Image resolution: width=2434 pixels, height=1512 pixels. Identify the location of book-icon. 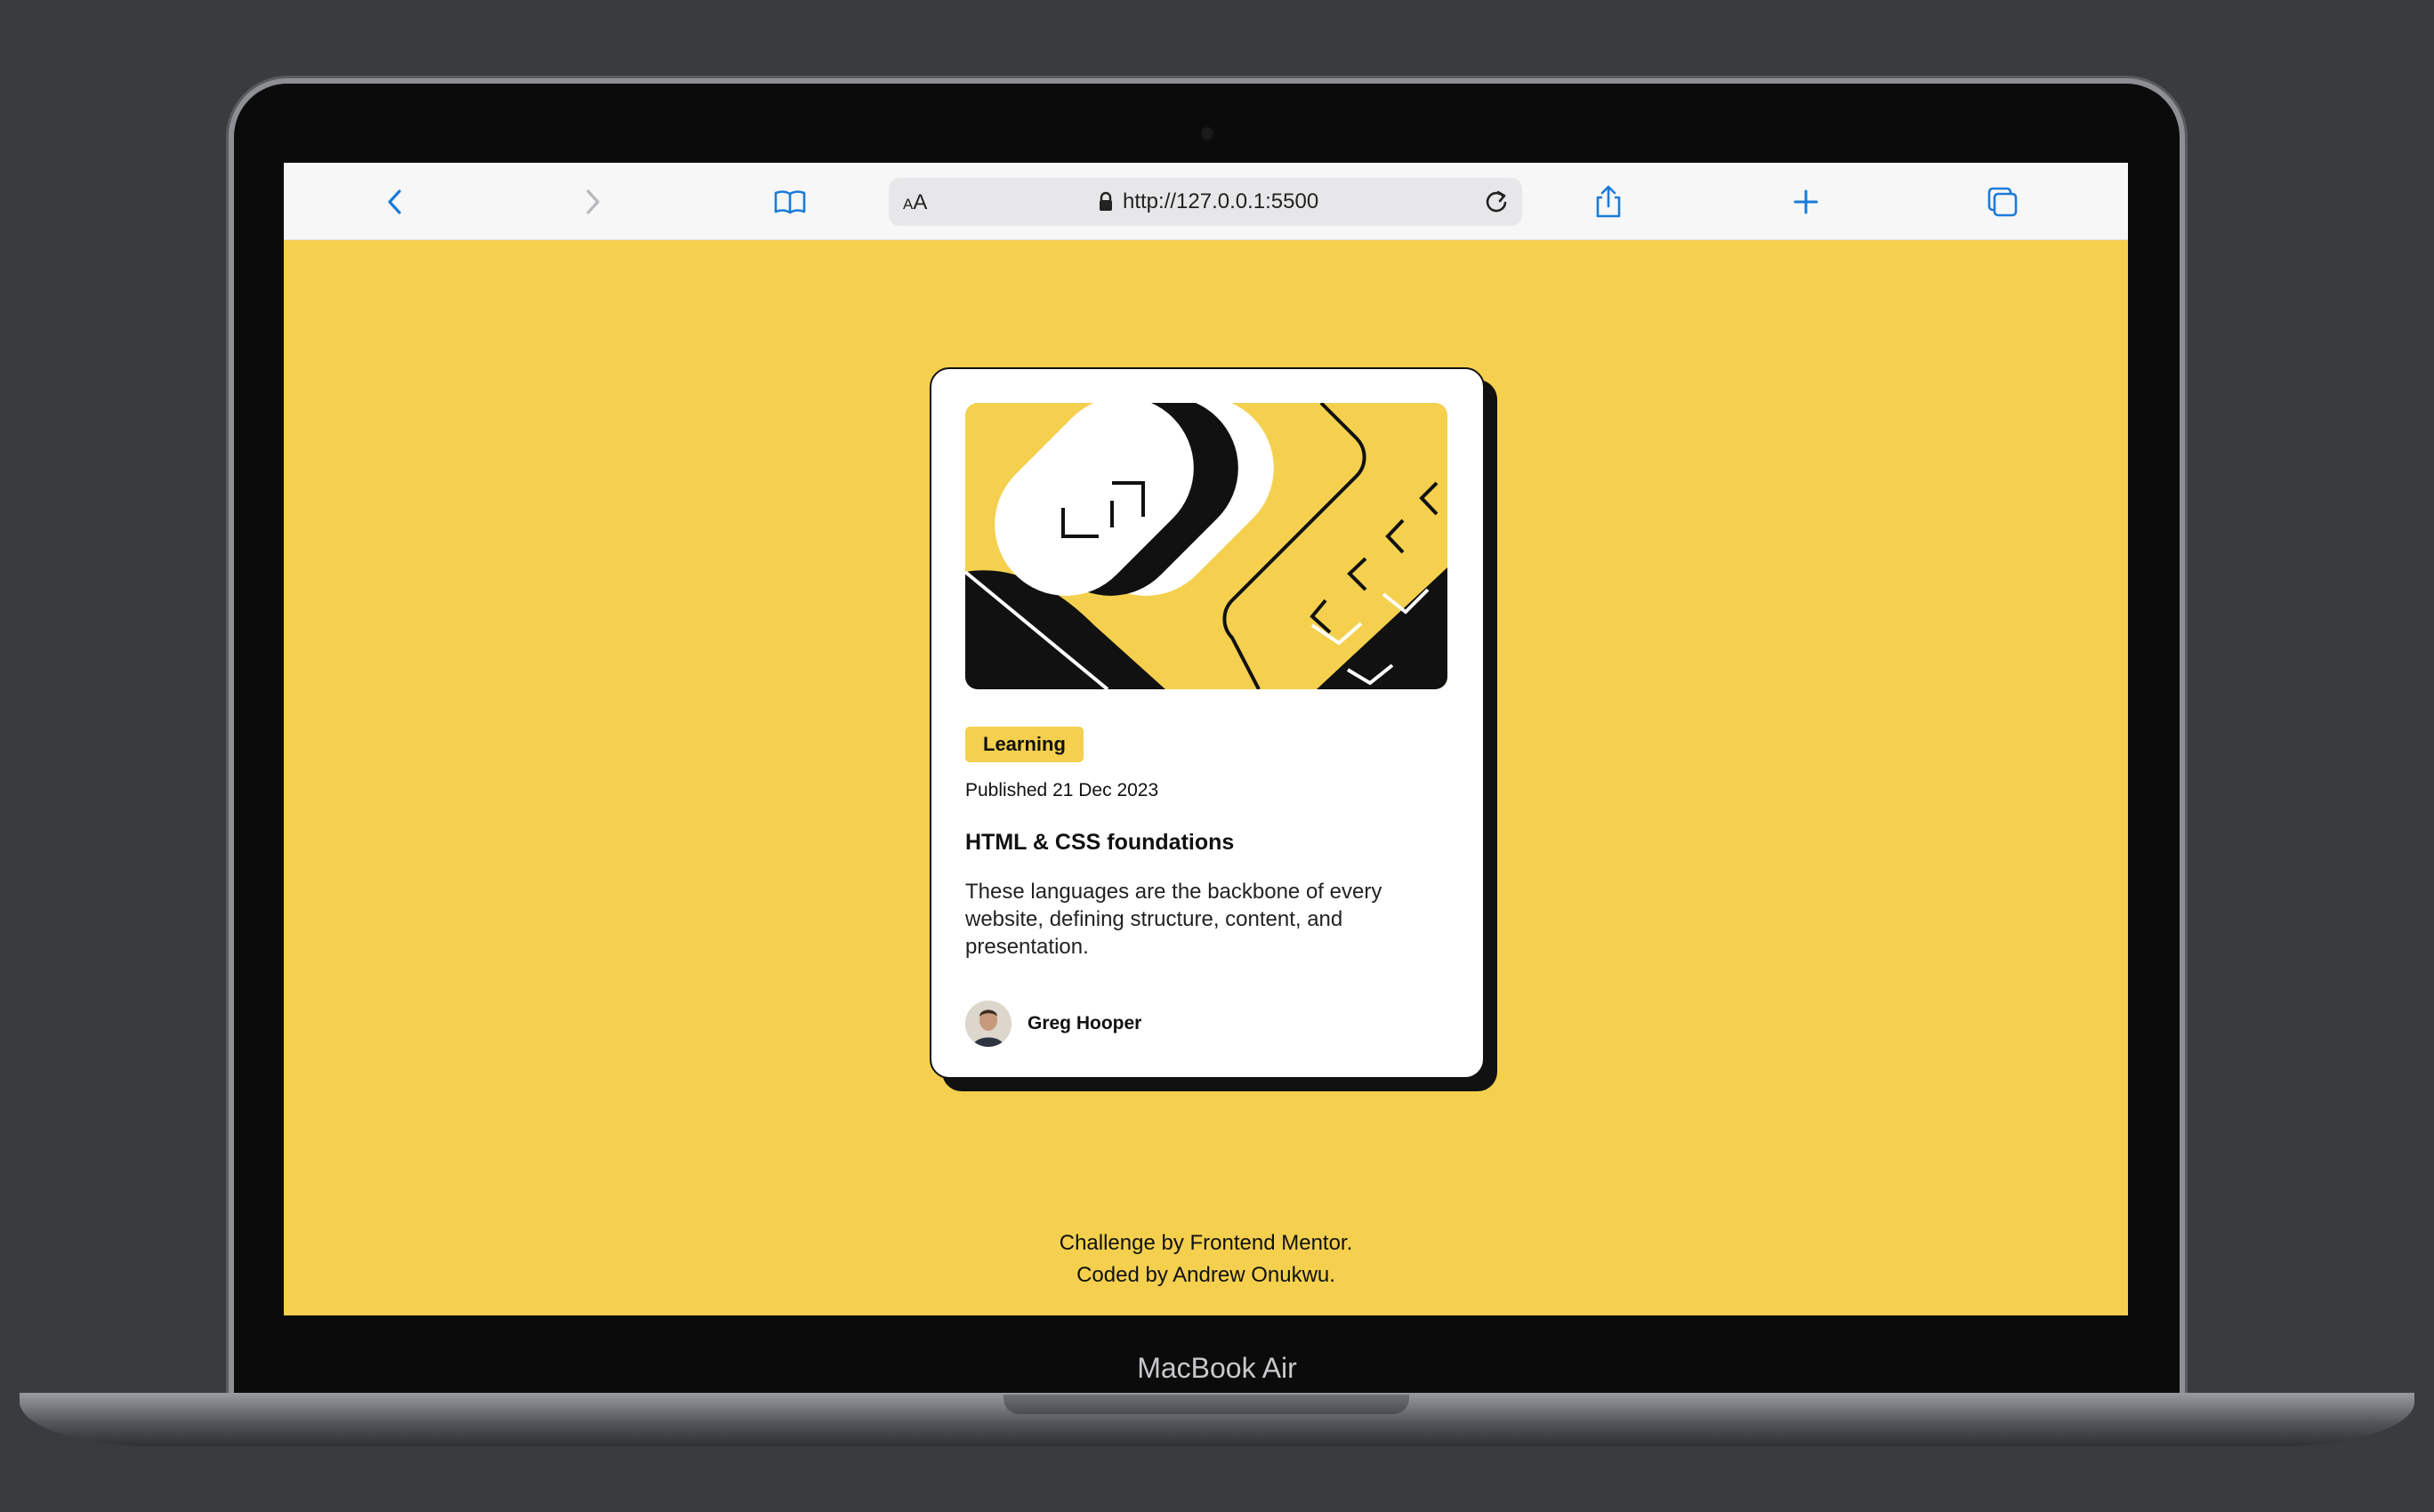
(790, 202).